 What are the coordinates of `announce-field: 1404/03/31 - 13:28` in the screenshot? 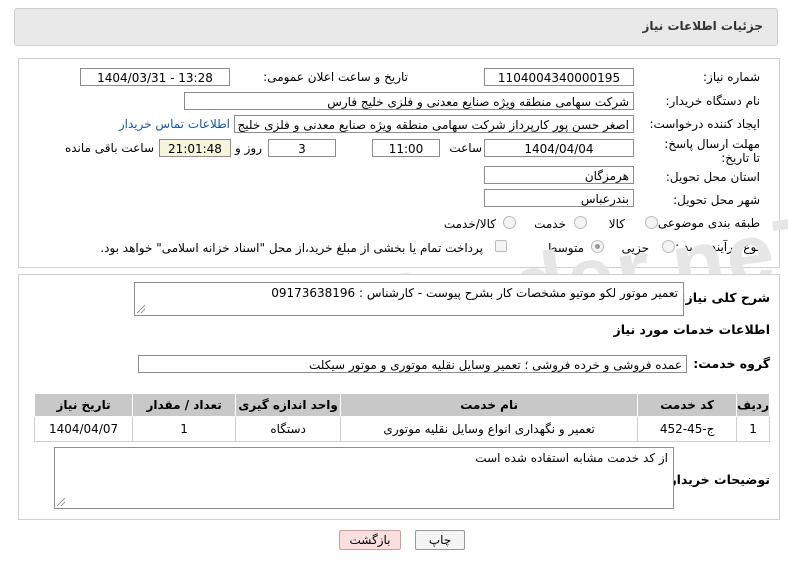 It's located at (155, 77).